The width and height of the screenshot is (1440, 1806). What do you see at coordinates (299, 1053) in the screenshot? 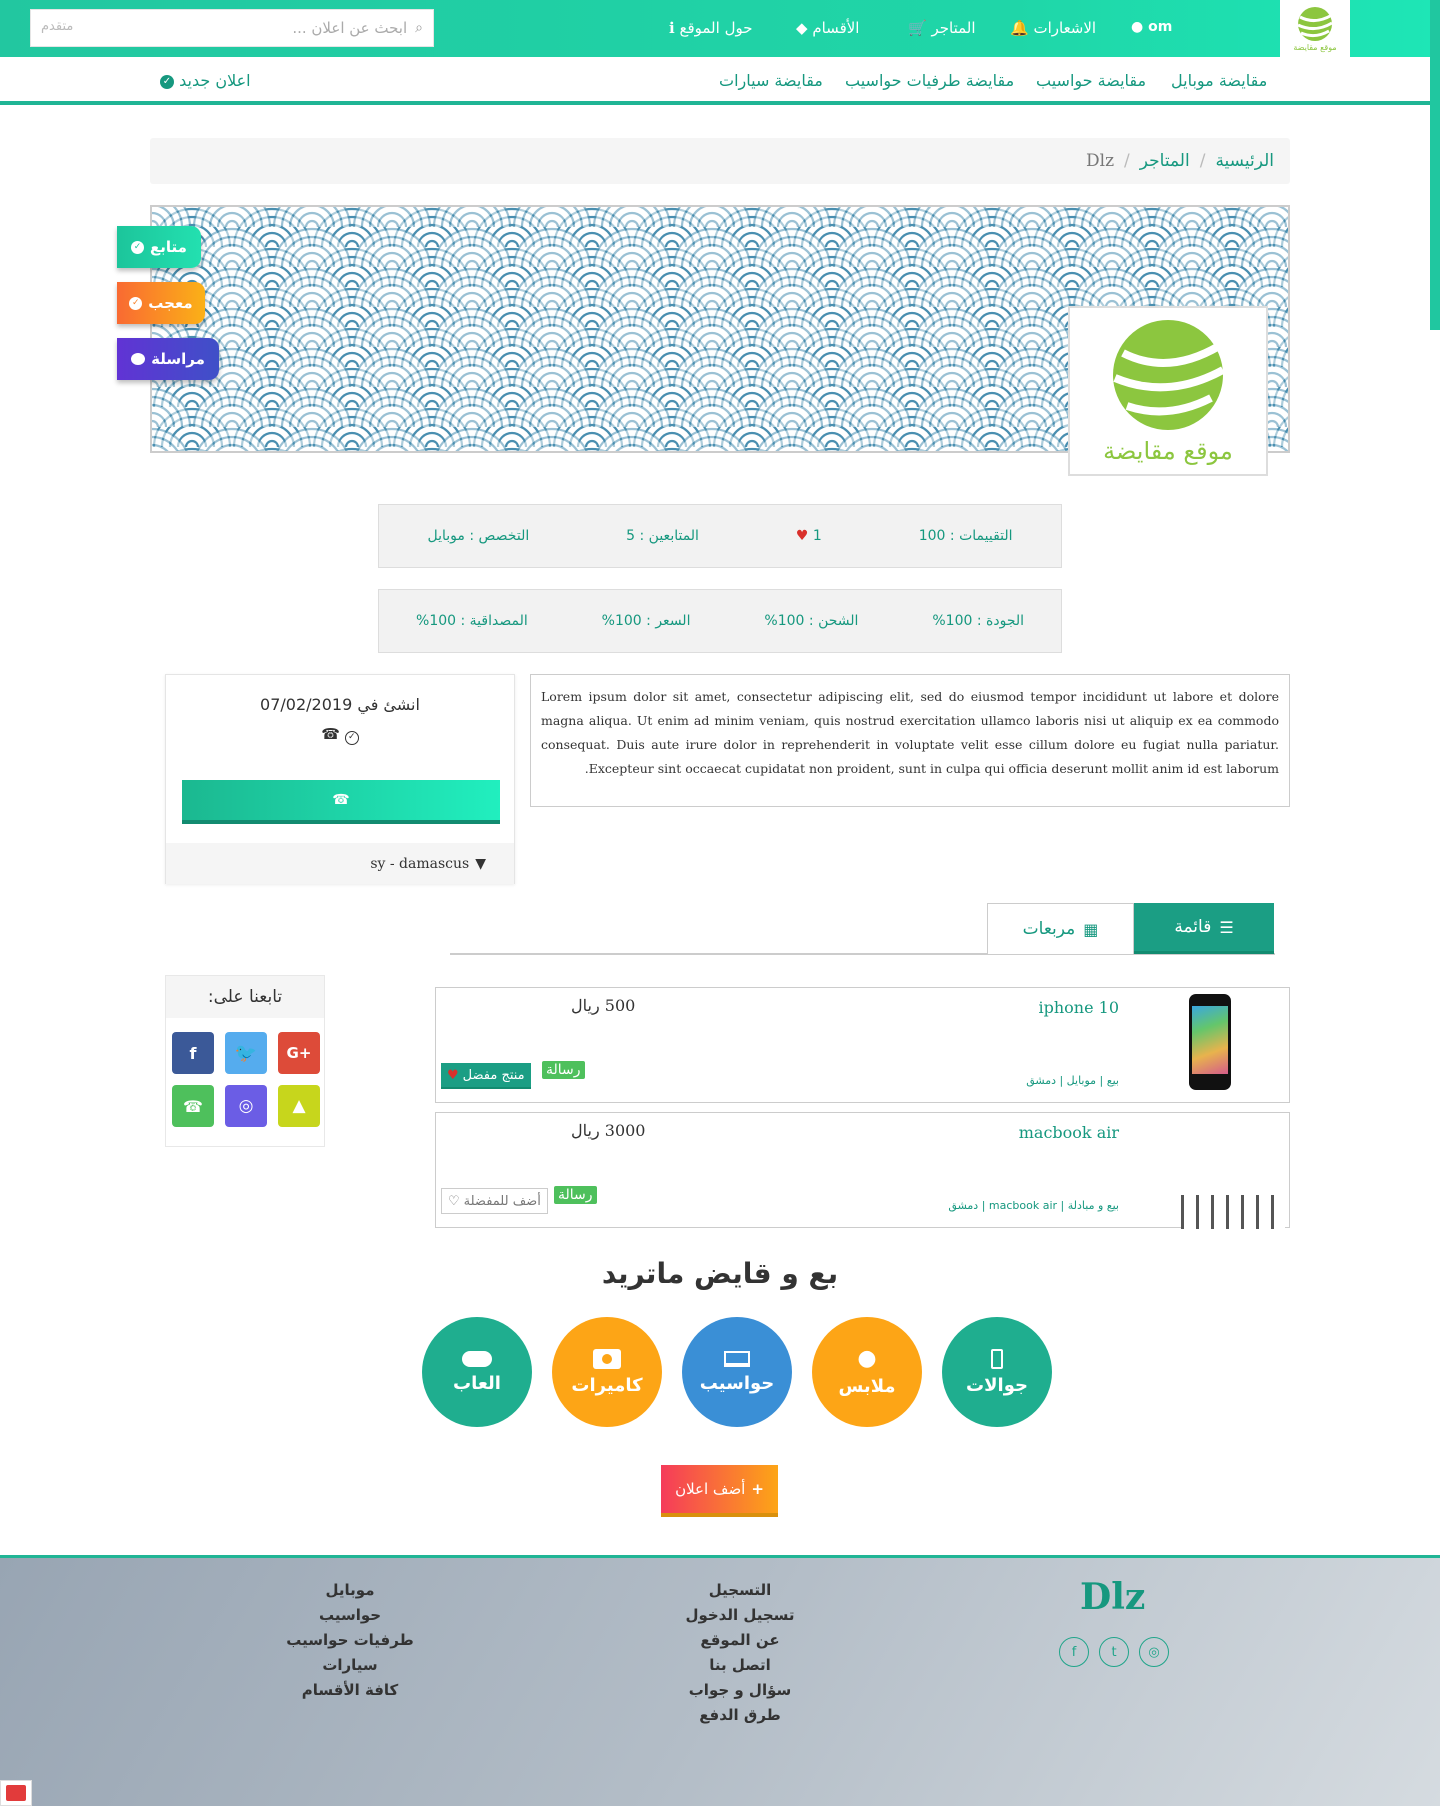
I see `google-plus-icon: G+` at bounding box center [299, 1053].